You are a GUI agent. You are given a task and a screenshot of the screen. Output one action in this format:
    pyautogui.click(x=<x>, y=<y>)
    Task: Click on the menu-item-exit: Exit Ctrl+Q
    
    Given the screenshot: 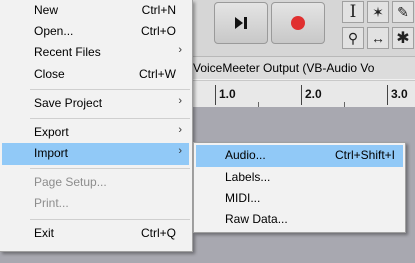 What is the action you would take?
    pyautogui.click(x=95, y=234)
    